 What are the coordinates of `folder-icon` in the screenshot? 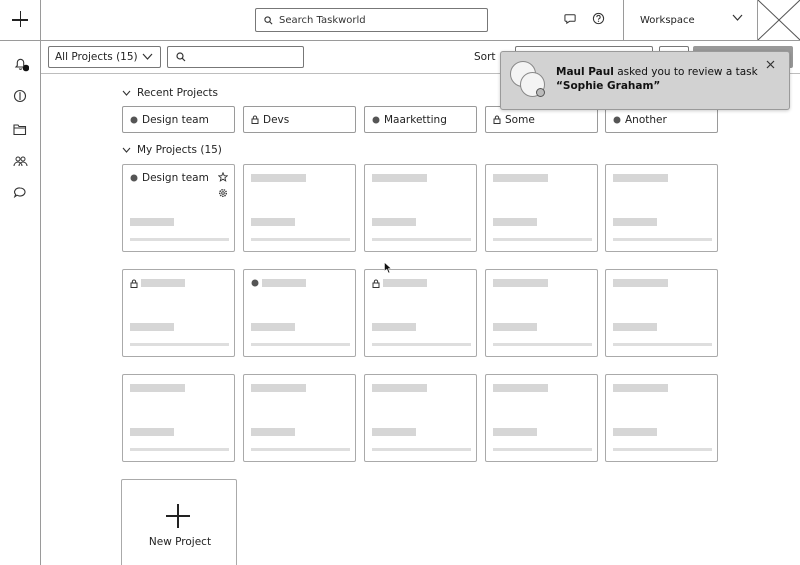 It's located at (20, 130).